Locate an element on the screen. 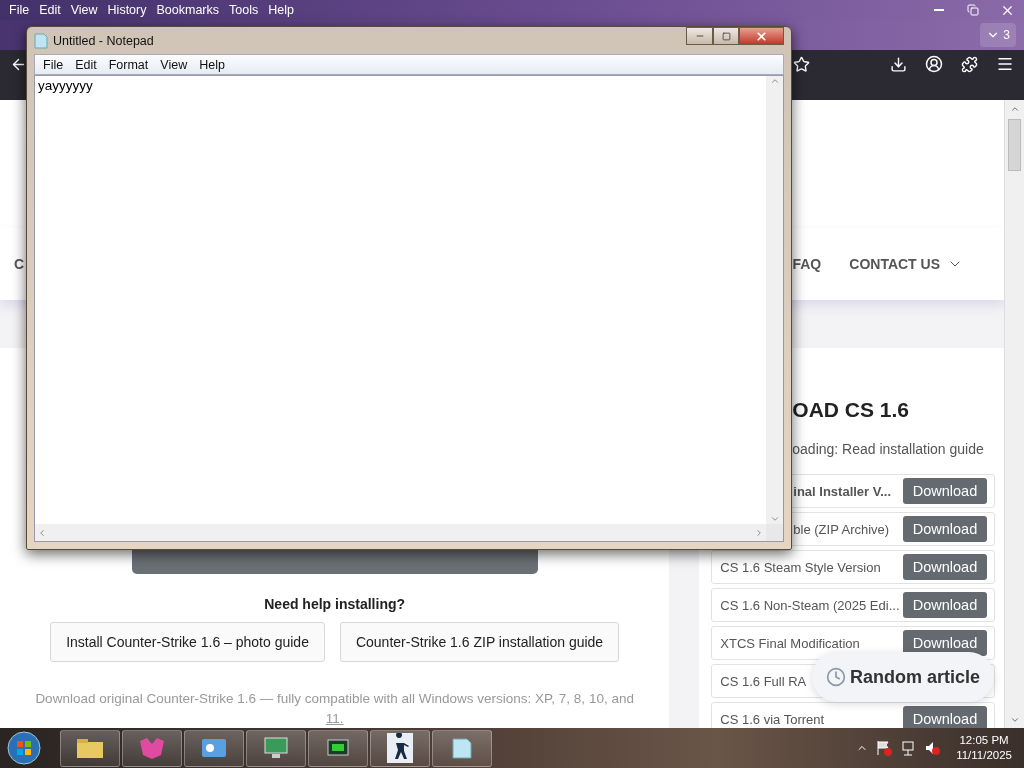  nav-link: FAQ is located at coordinates (807, 264).